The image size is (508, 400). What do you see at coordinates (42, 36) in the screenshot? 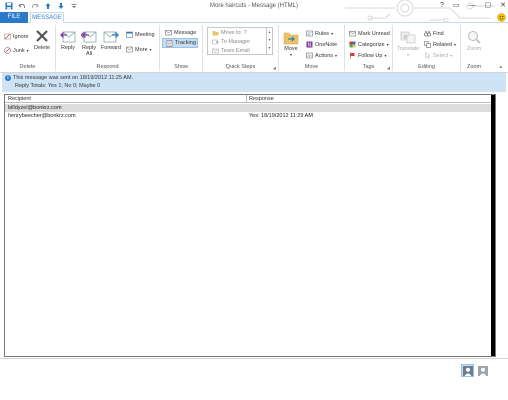
I see `delete-x-icon` at bounding box center [42, 36].